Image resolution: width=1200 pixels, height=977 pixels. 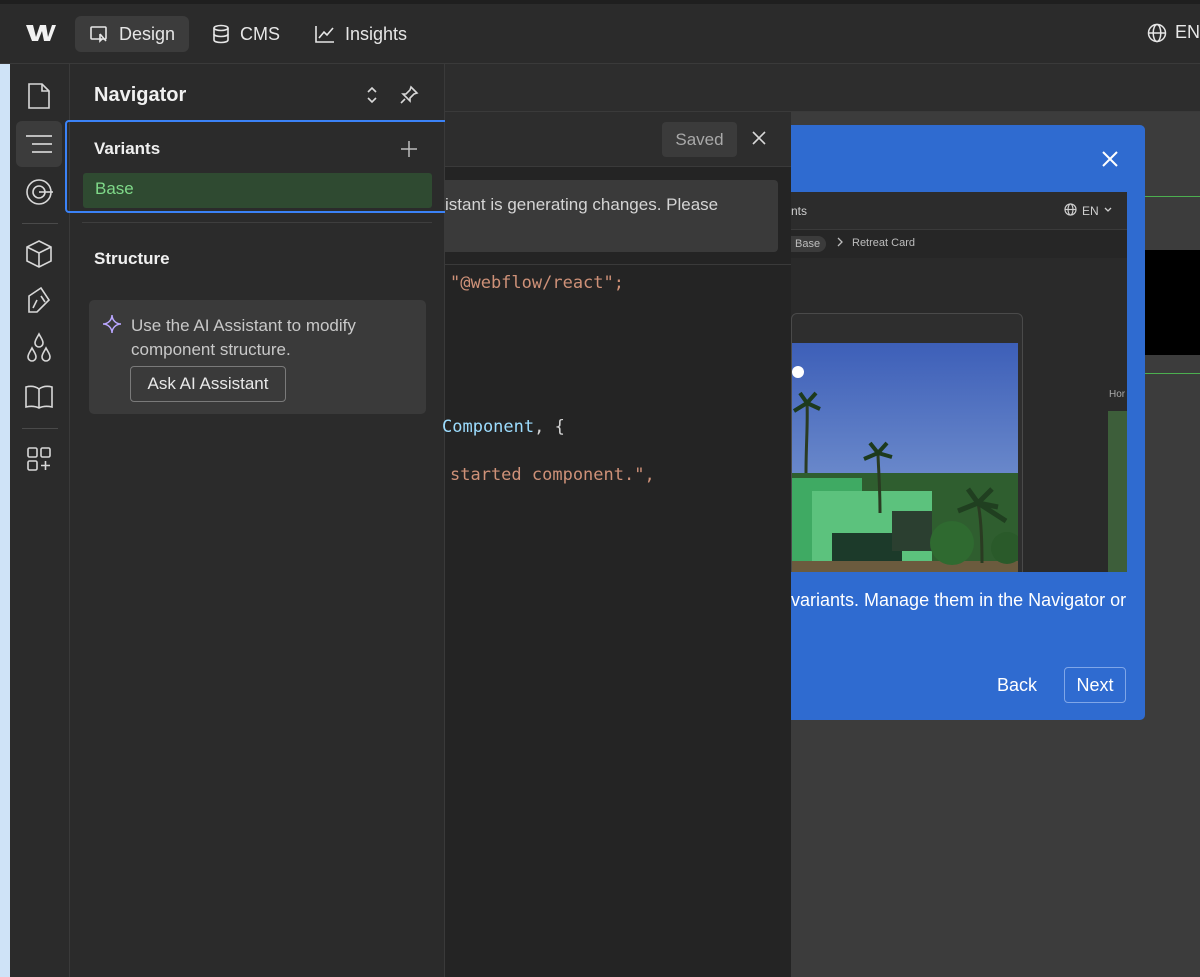 I want to click on variant-item-base: Base, so click(x=257, y=190).